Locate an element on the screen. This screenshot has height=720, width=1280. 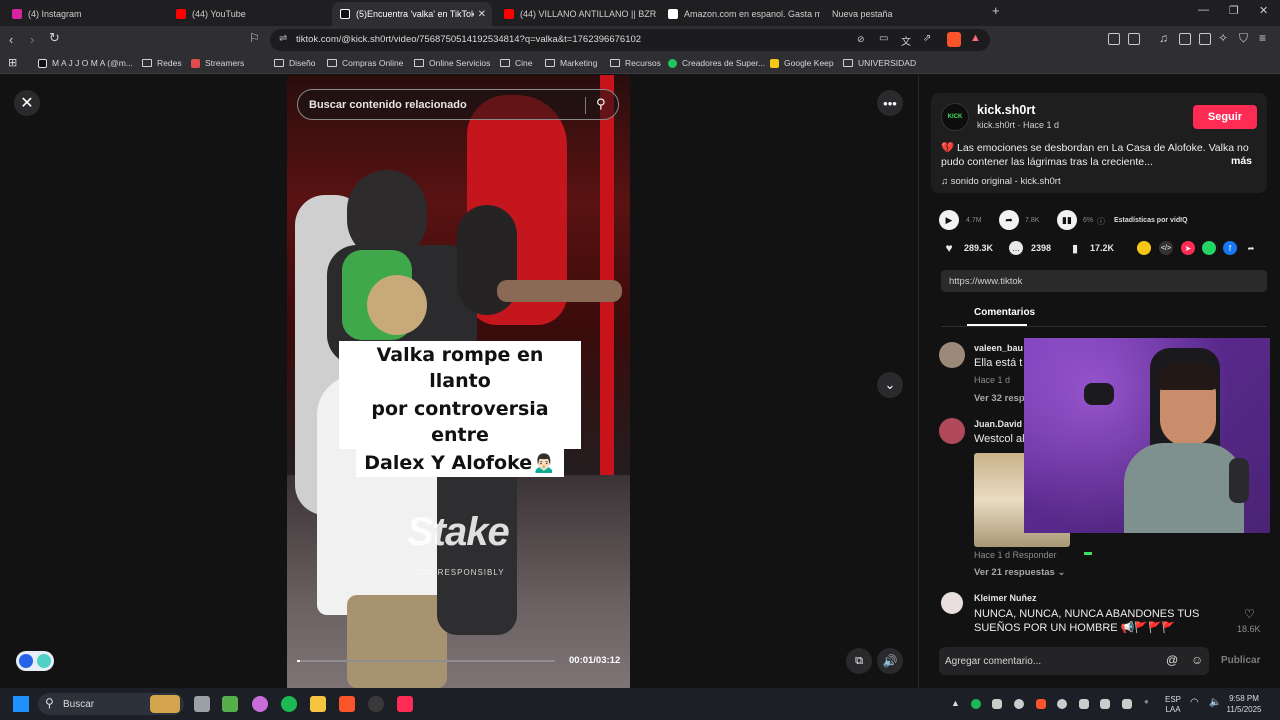
wallet-icon is located at coordinates (1134, 39).